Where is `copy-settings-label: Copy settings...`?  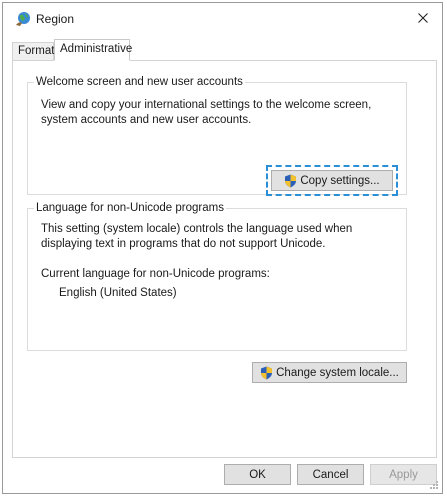 copy-settings-label: Copy settings... is located at coordinates (340, 180).